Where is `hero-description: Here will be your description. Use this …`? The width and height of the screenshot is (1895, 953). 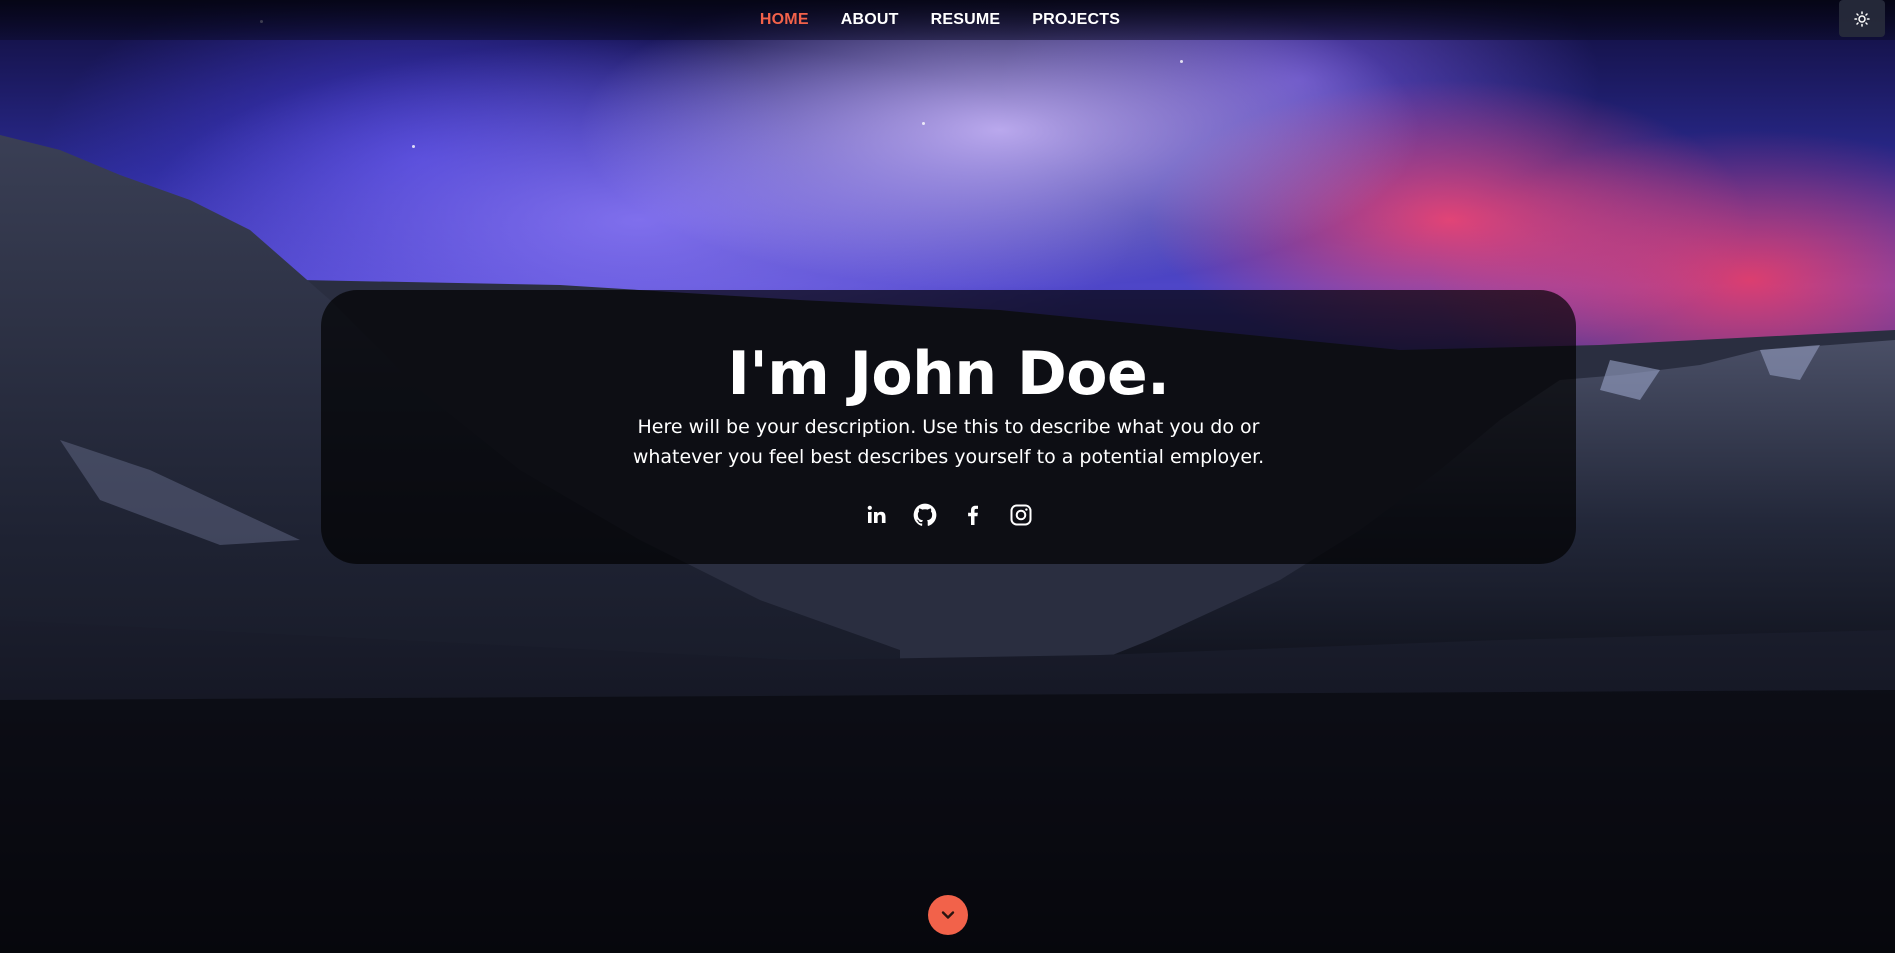 hero-description: Here will be your description. Use this … is located at coordinates (948, 442).